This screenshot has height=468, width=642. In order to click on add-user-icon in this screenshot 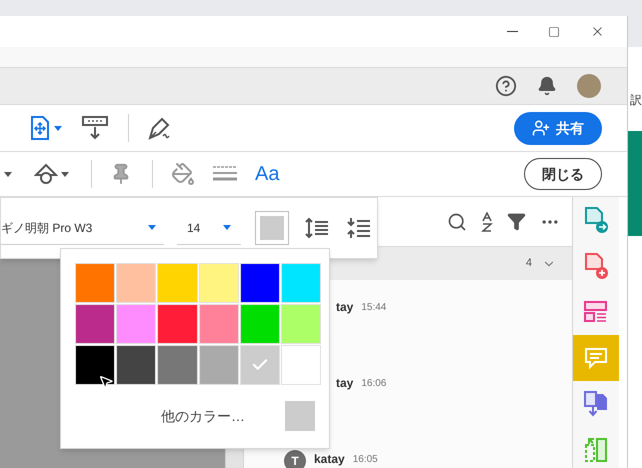, I will do `click(541, 128)`.